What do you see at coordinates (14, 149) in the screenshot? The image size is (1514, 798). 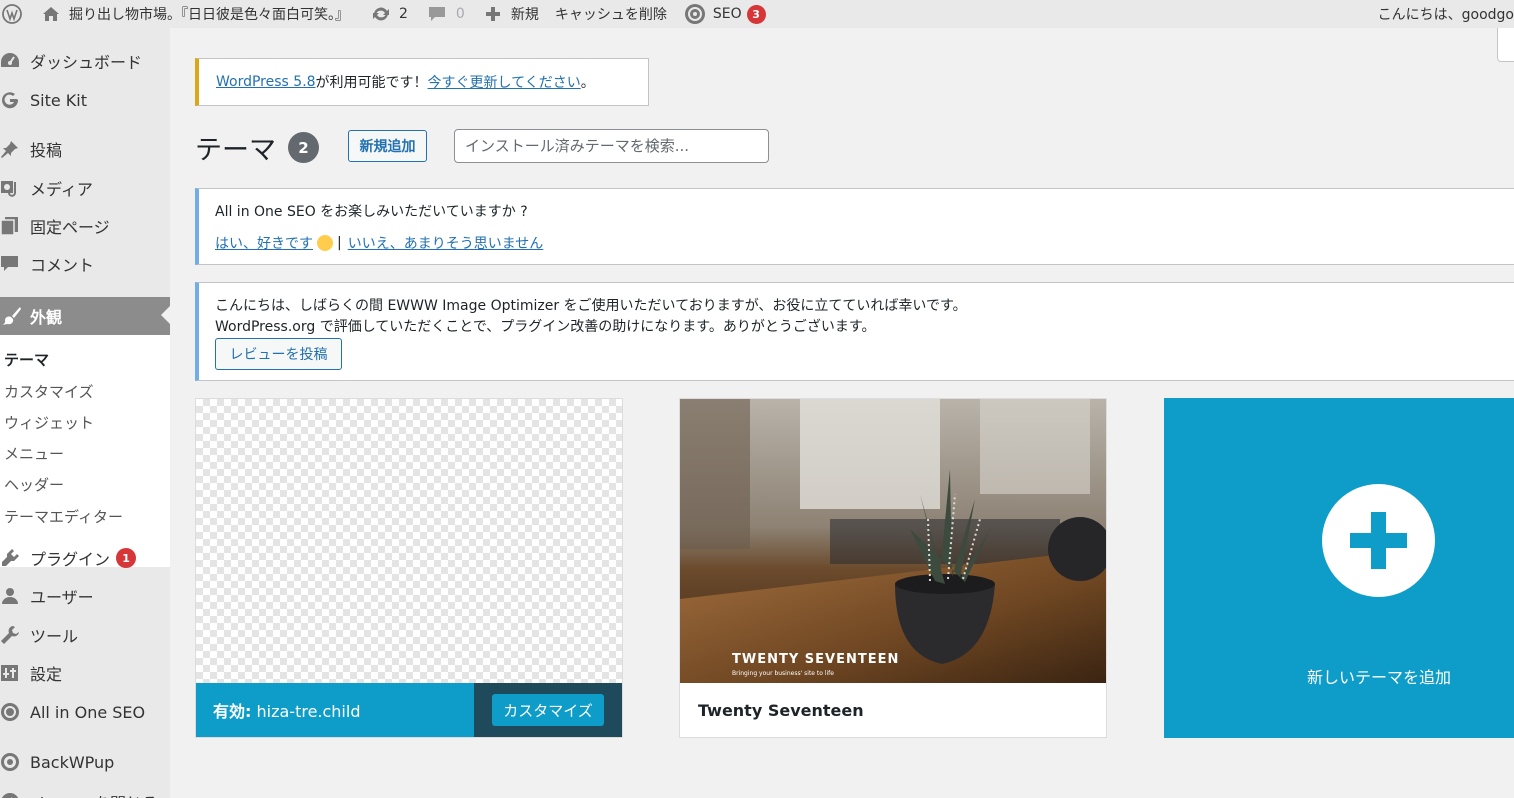 I see `pushpin-icon` at bounding box center [14, 149].